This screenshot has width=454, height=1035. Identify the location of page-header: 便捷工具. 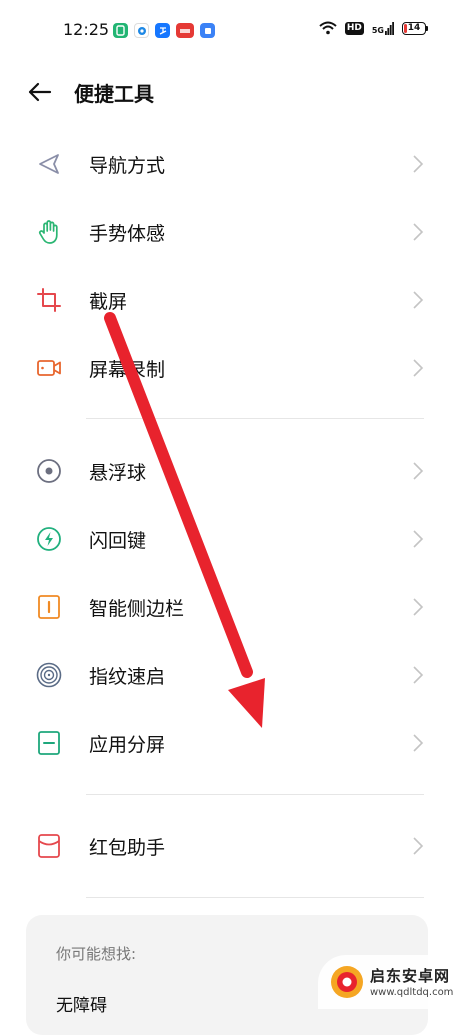
(227, 92).